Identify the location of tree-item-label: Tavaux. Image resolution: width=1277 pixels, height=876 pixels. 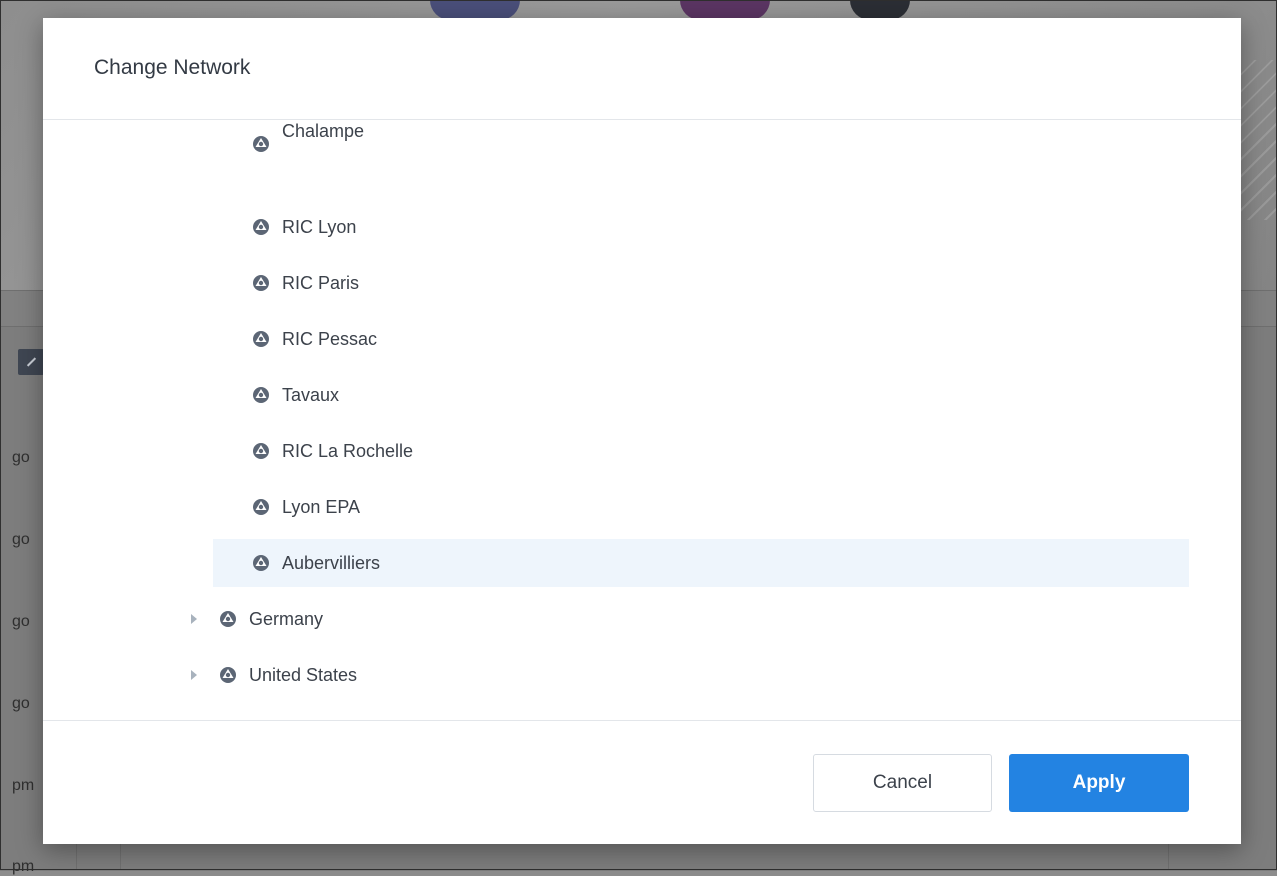
(311, 394).